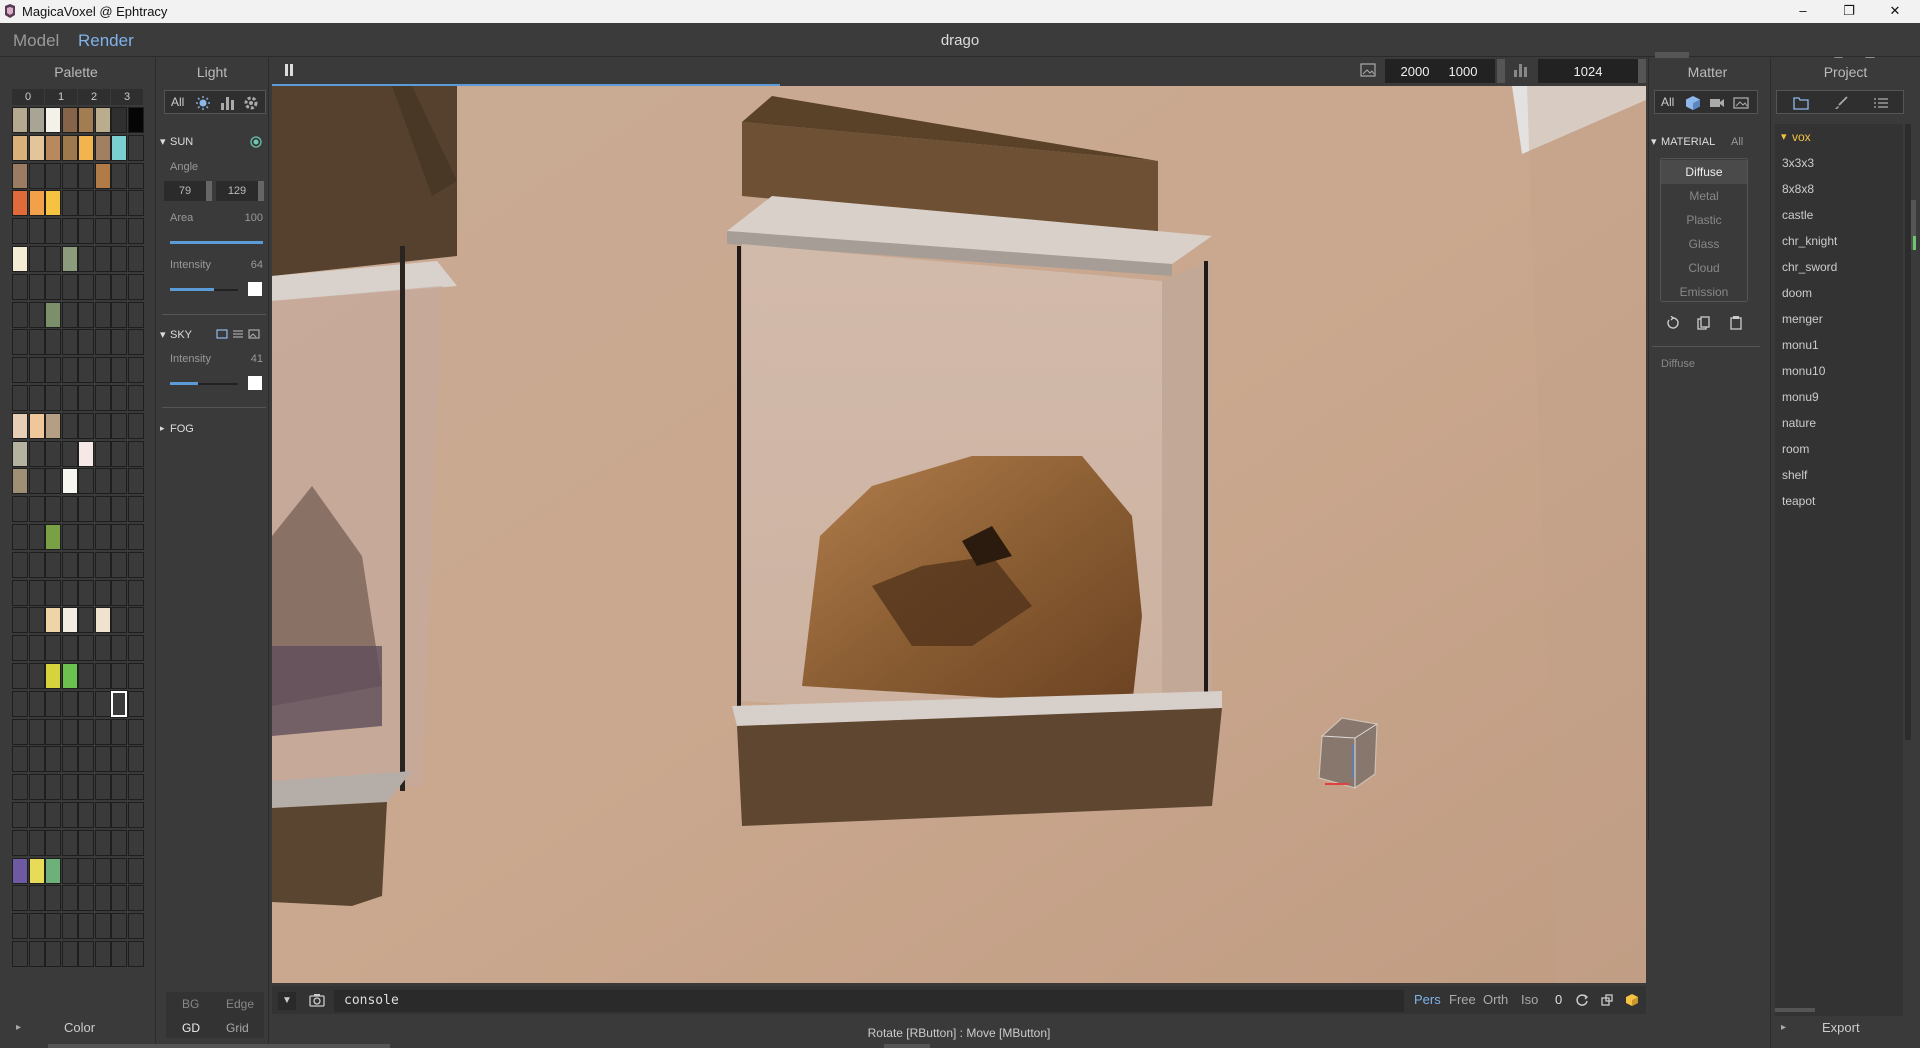 The image size is (1920, 1048). Describe the element at coordinates (1800, 345) in the screenshot. I see `project-file-item: monu1` at that location.